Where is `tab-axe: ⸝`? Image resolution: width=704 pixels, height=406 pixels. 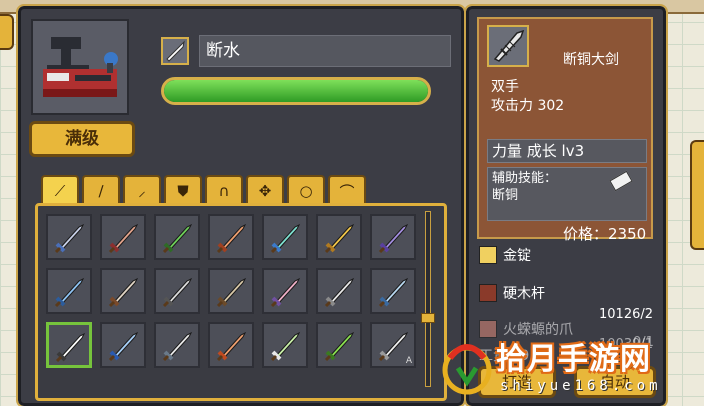 tab-axe: ⸝ is located at coordinates (142, 190).